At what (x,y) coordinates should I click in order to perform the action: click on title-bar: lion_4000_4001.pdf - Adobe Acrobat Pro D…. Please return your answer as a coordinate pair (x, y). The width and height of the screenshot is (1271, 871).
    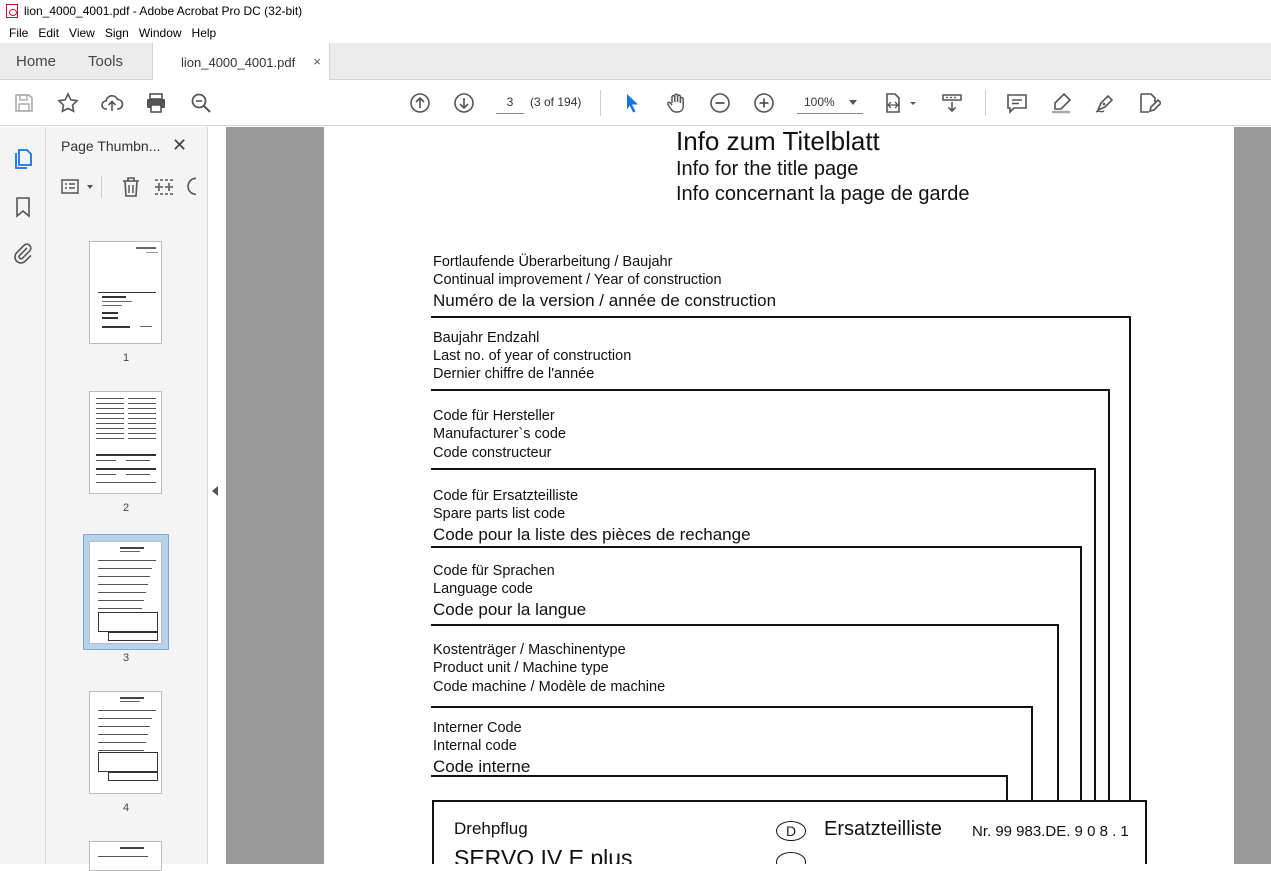
    Looking at the image, I should click on (635, 11).